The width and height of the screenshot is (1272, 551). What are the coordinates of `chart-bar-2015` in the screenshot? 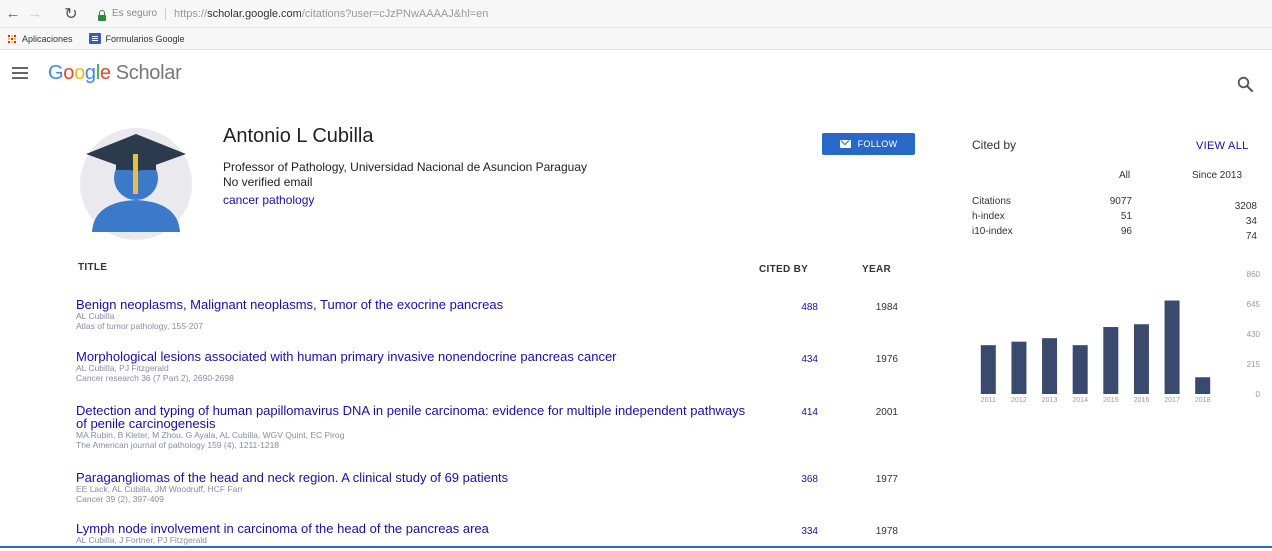 It's located at (1111, 360).